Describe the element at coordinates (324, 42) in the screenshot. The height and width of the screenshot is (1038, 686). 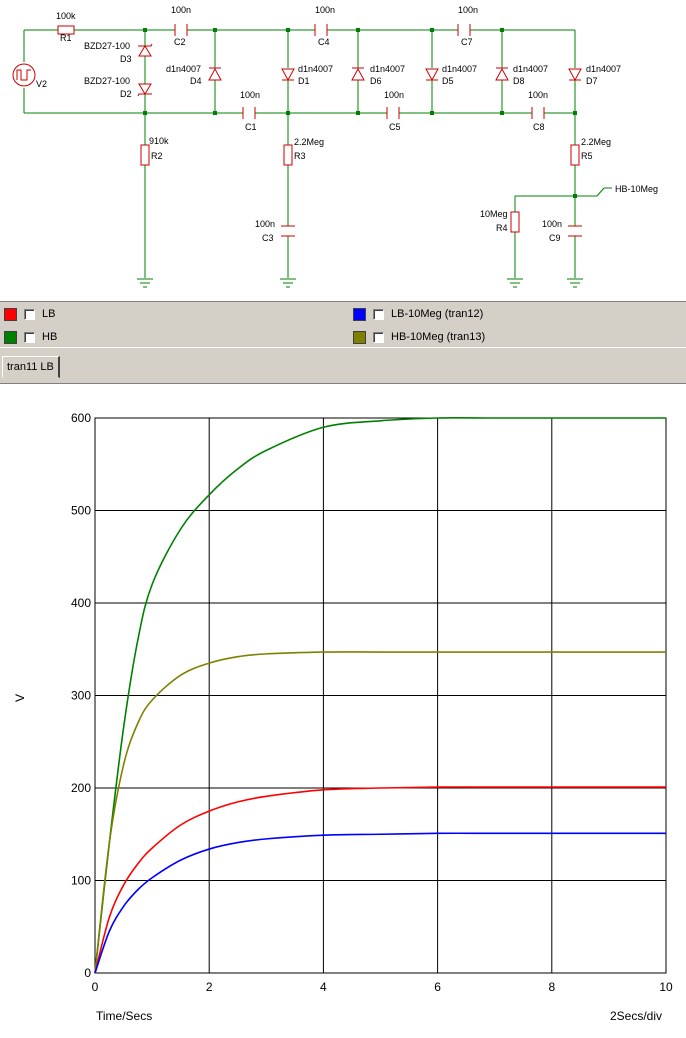
I see `c4-ref: C4` at that location.